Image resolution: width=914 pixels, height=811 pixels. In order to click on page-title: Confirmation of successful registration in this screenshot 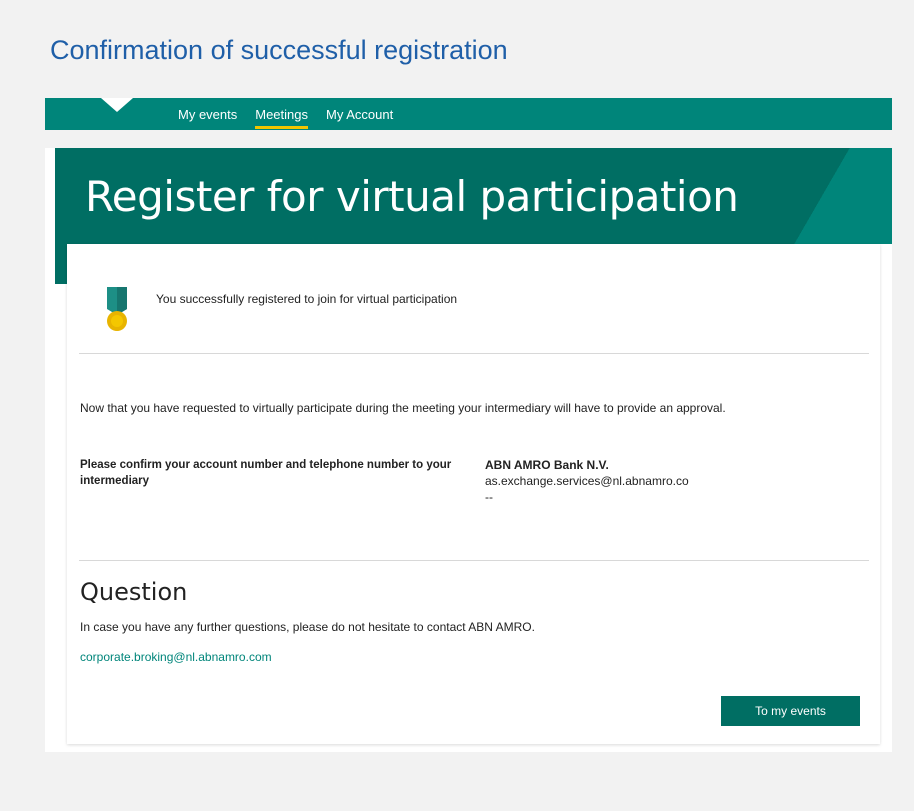, I will do `click(279, 50)`.